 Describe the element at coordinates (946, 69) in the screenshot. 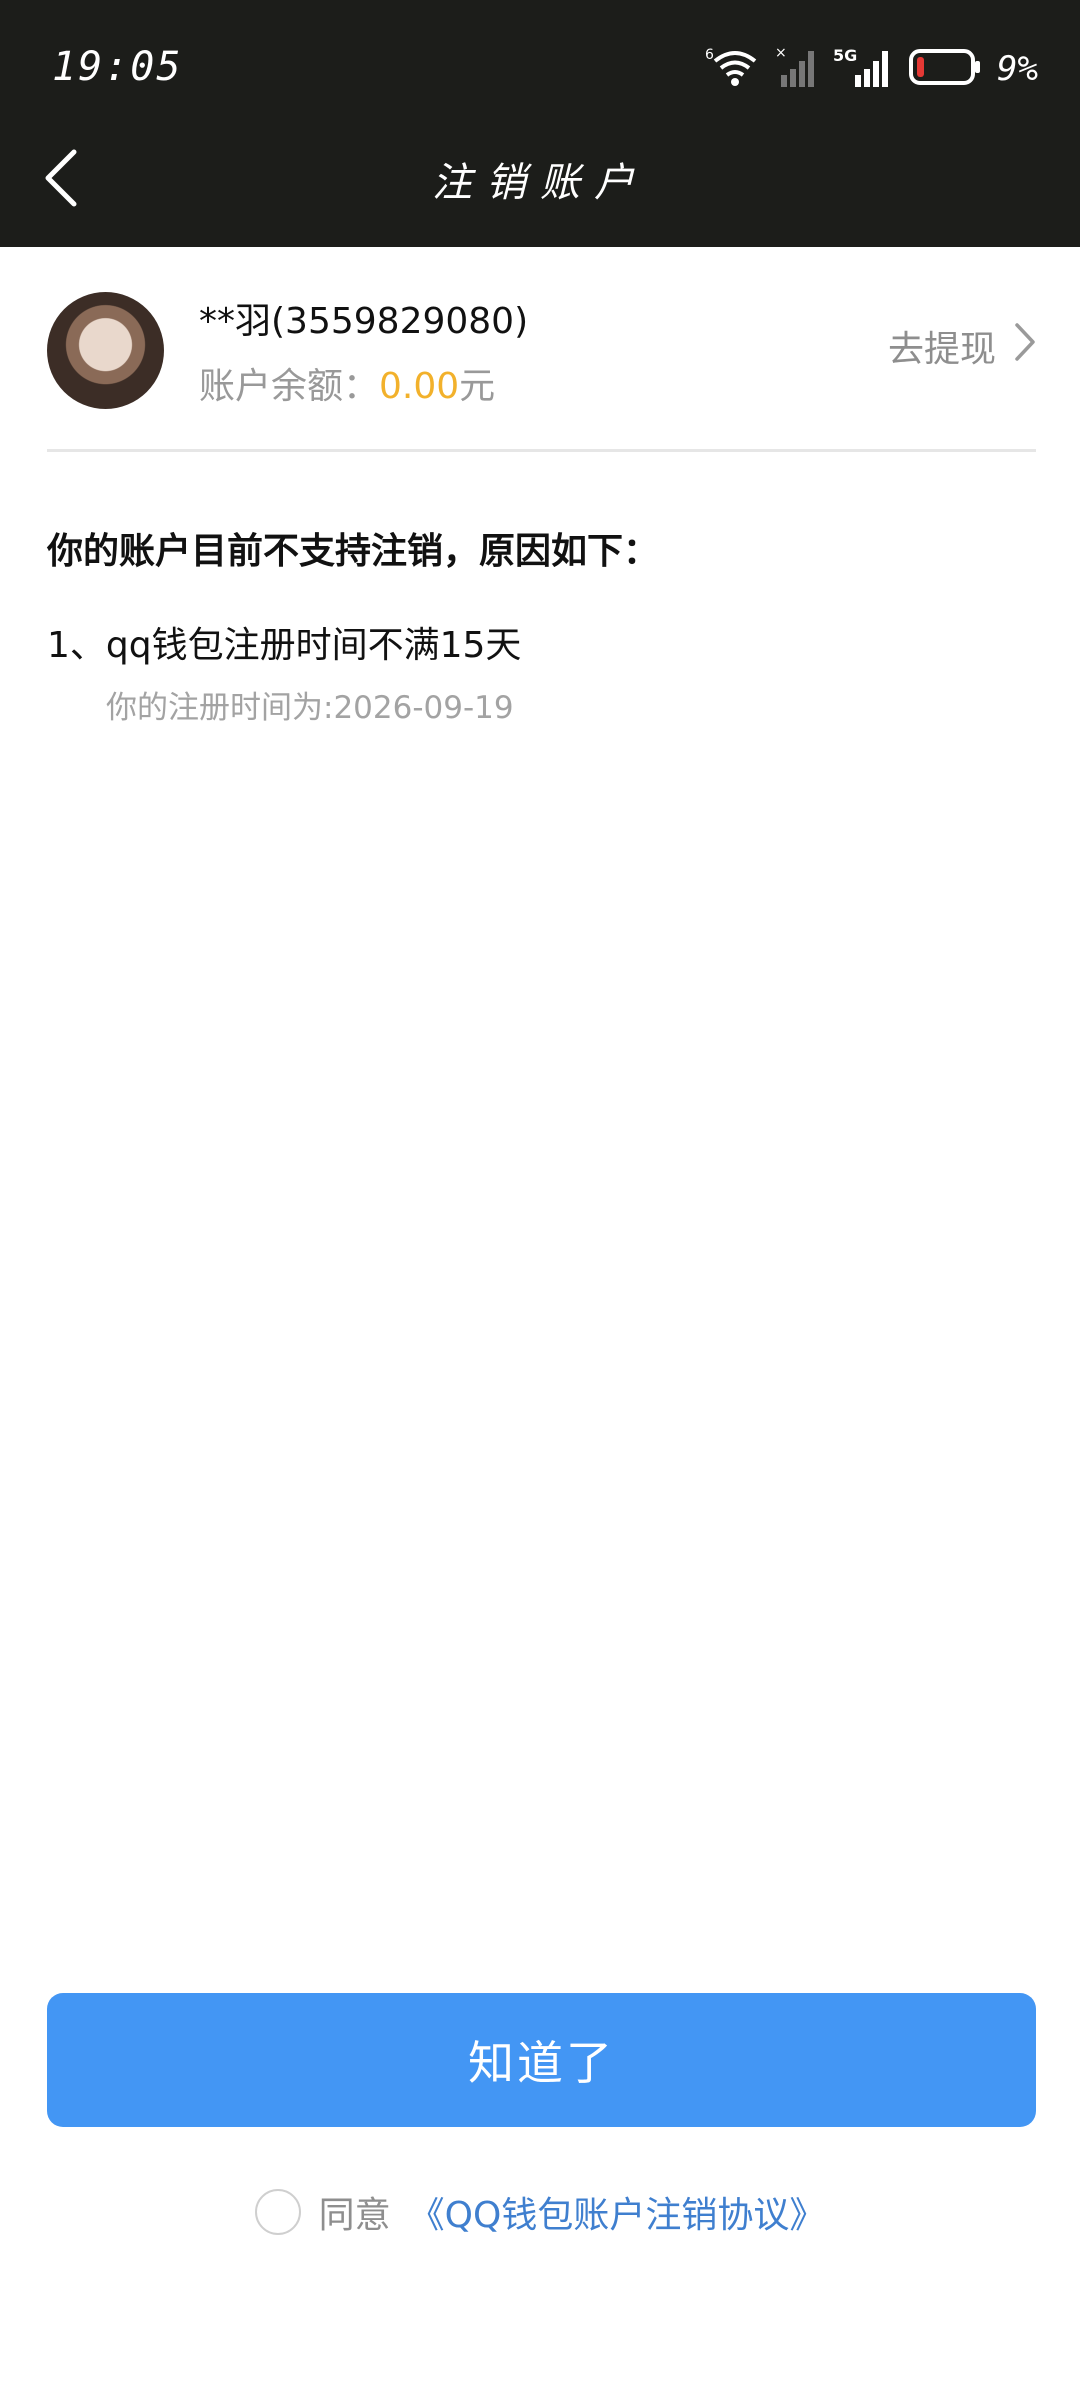

I see `battery-low-icon` at that location.